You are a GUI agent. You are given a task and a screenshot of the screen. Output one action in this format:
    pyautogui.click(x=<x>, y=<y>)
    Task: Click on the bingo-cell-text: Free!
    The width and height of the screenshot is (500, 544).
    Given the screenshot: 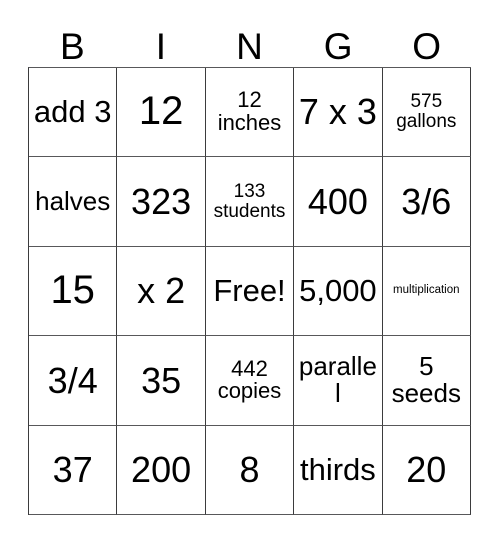 What is the action you would take?
    pyautogui.click(x=249, y=290)
    